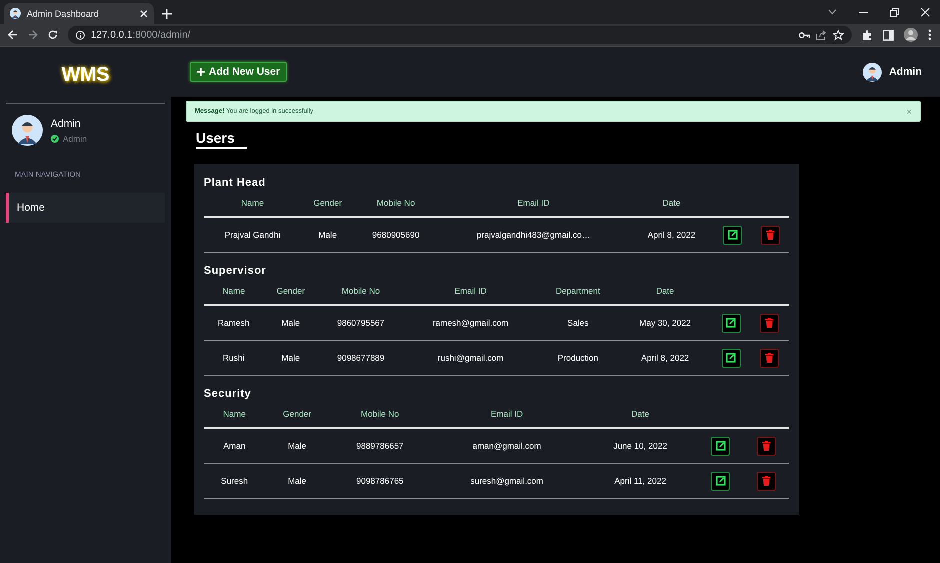 The image size is (940, 563). What do you see at coordinates (80, 35) in the screenshot?
I see `info-icon` at bounding box center [80, 35].